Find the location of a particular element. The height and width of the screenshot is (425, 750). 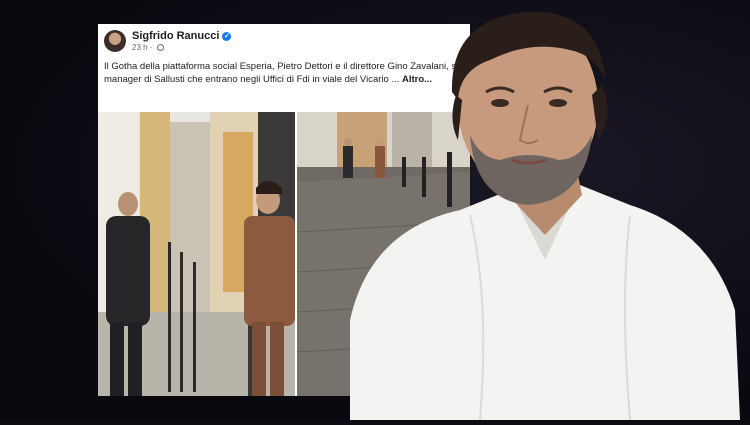

post-time: 23 h is located at coordinates (140, 47).